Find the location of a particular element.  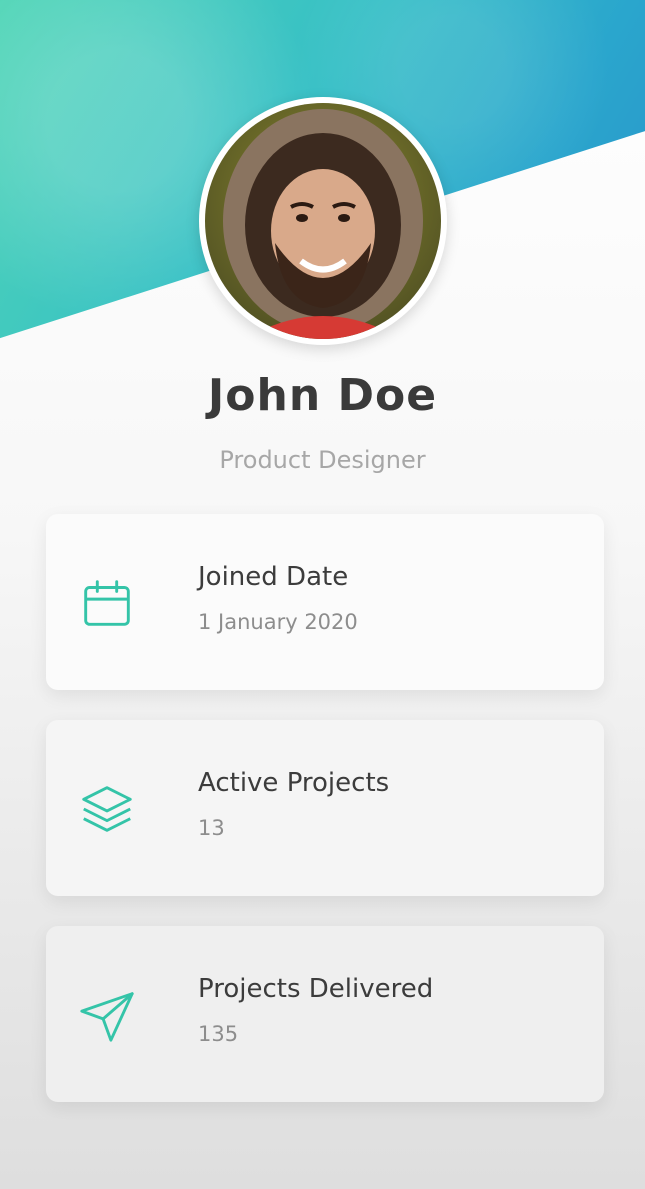

stat-label: Projects Delivered is located at coordinates (316, 989).